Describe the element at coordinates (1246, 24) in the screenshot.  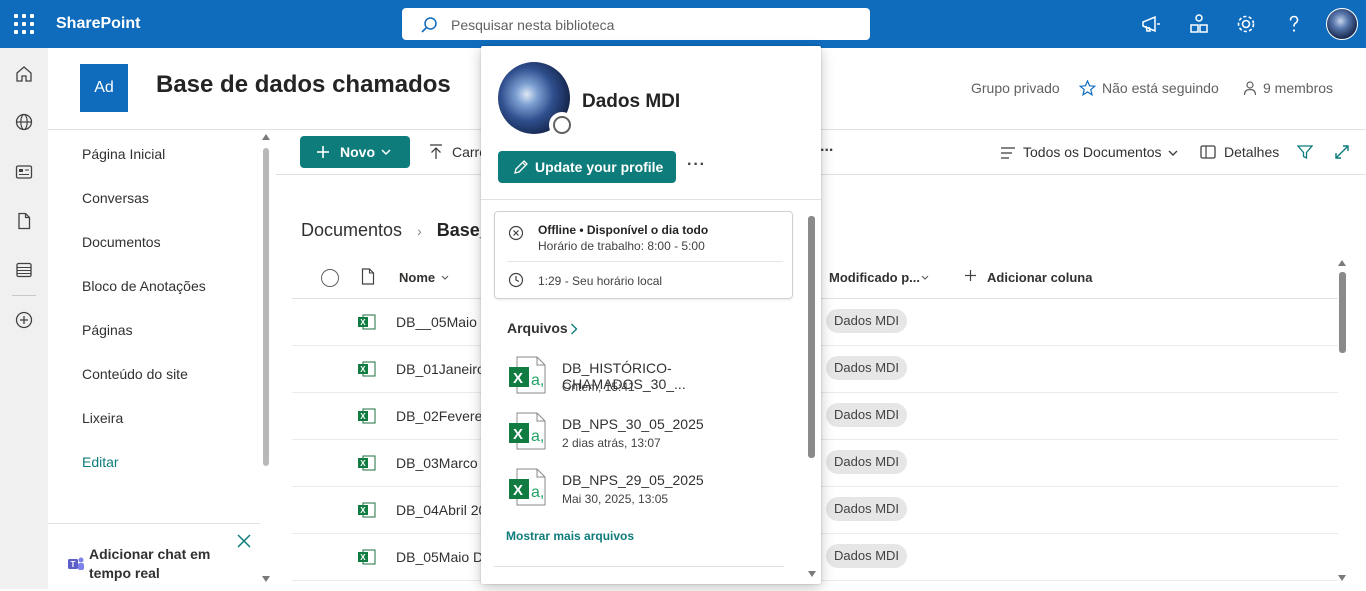
I see `gear-icon` at that location.